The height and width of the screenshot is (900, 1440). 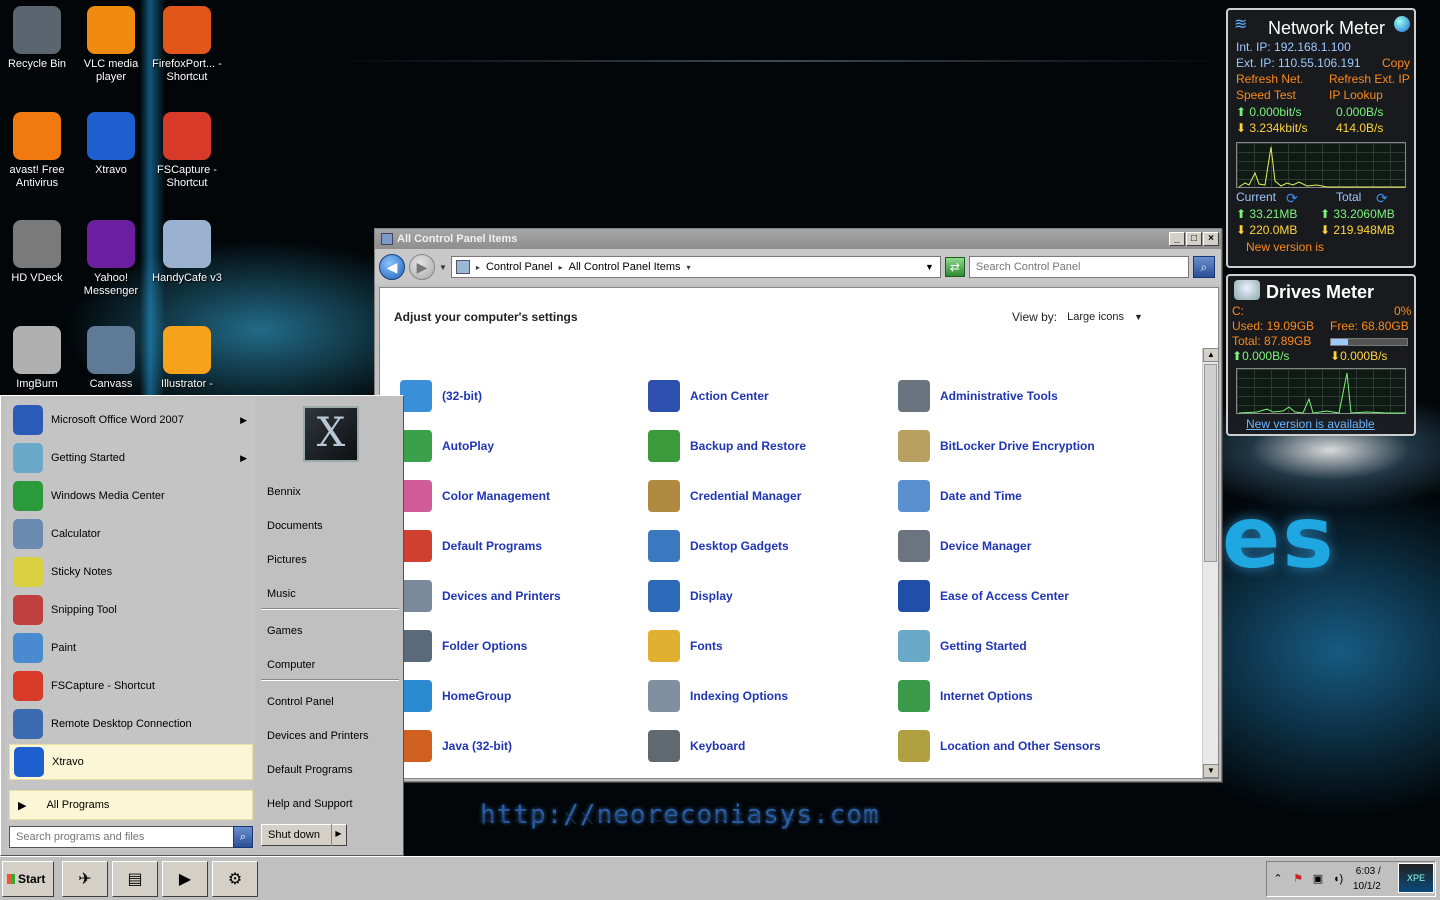 What do you see at coordinates (999, 746) in the screenshot?
I see `control-panel-item: Location and Other Sensors` at bounding box center [999, 746].